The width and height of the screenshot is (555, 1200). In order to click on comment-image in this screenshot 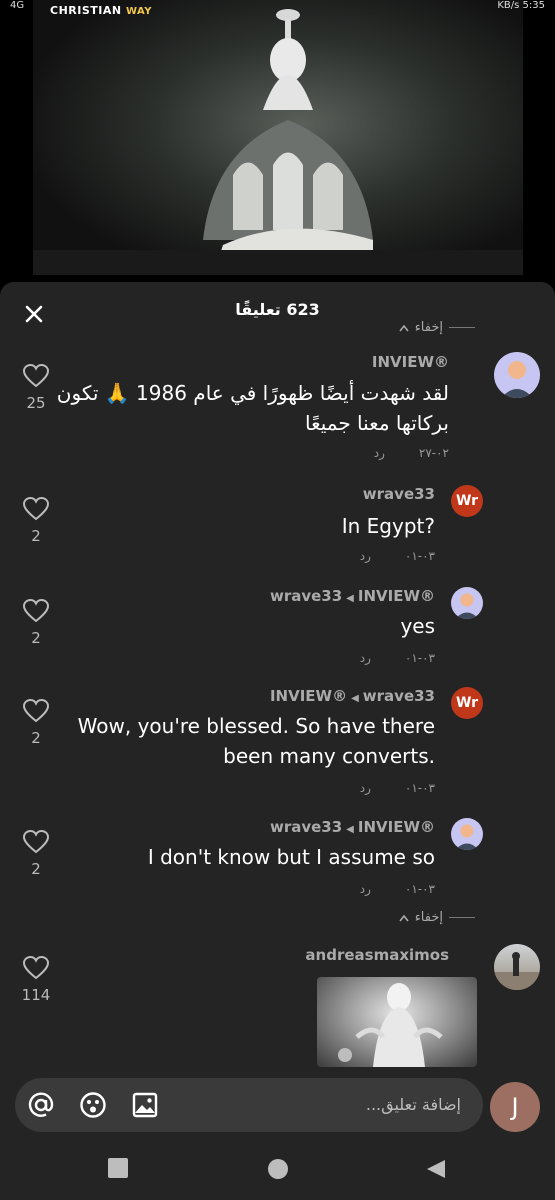, I will do `click(397, 1022)`.